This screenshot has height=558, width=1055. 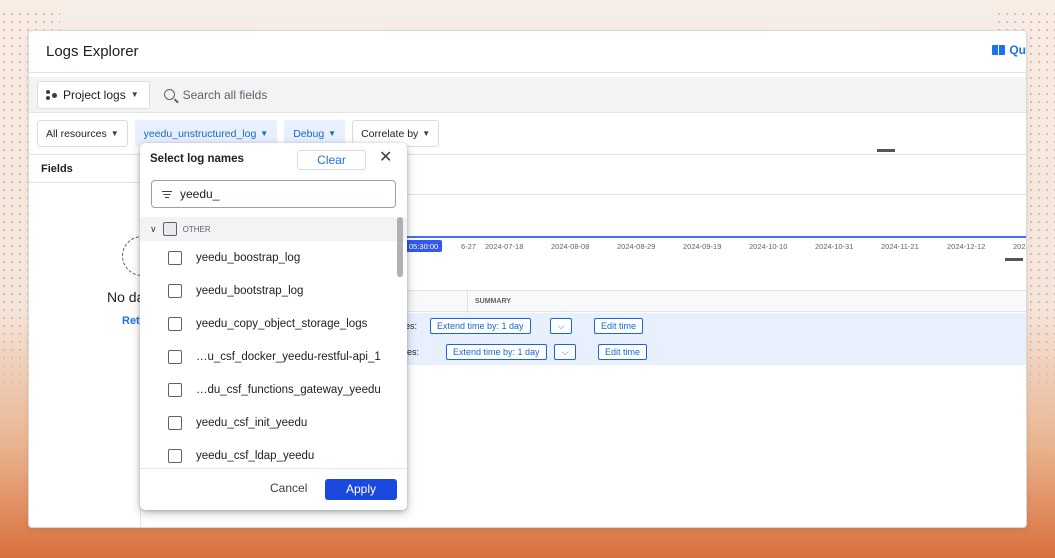 I want to click on column-divider, so click(x=467, y=302).